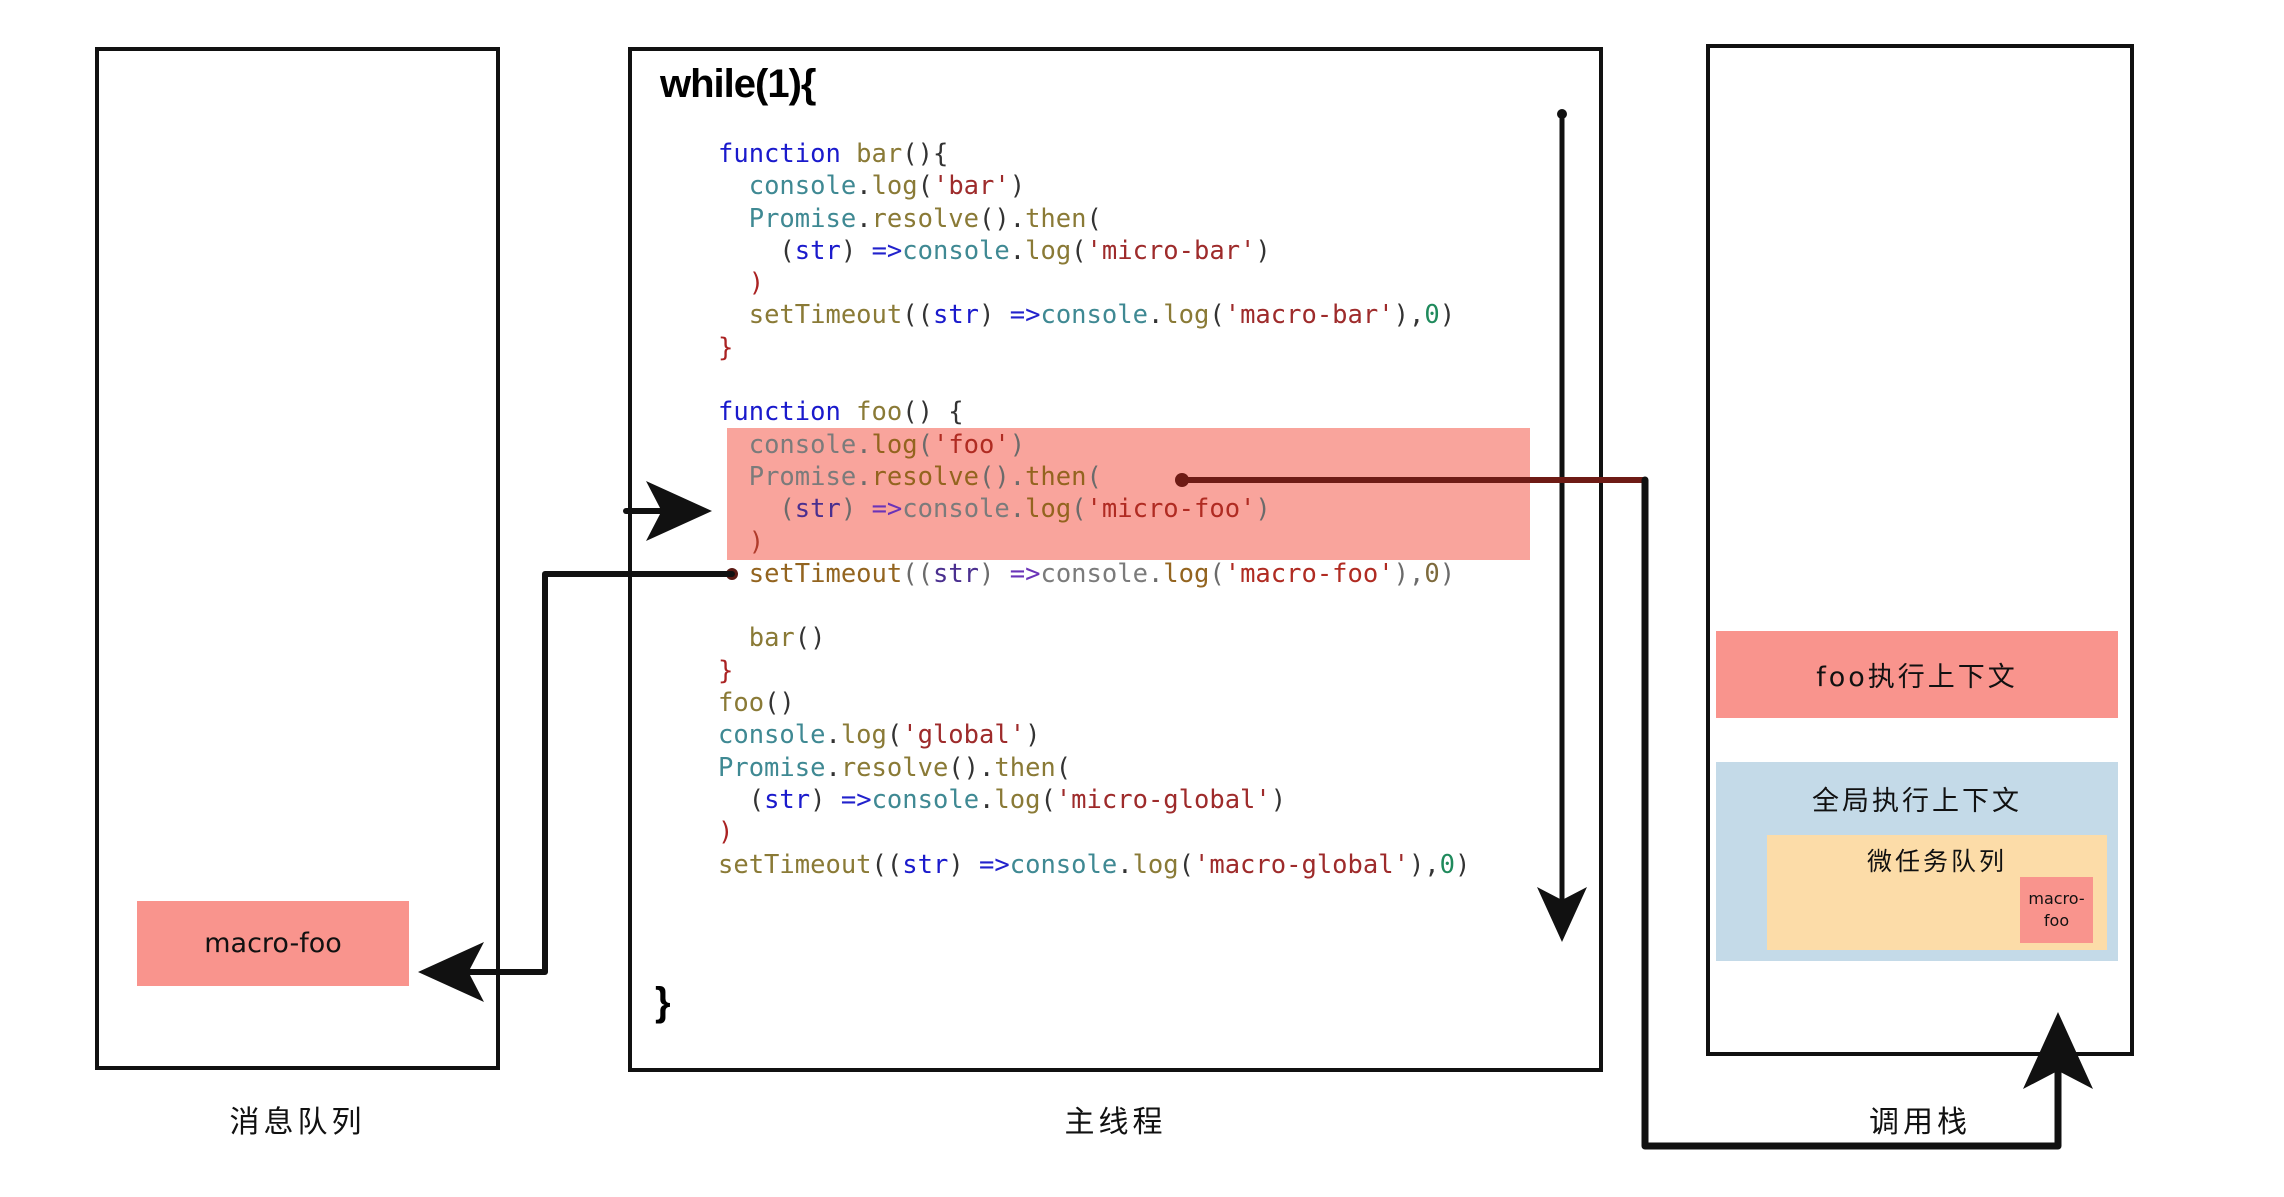  I want to click on call-stack-frame-global-label: 全局执行上下文, so click(1917, 801).